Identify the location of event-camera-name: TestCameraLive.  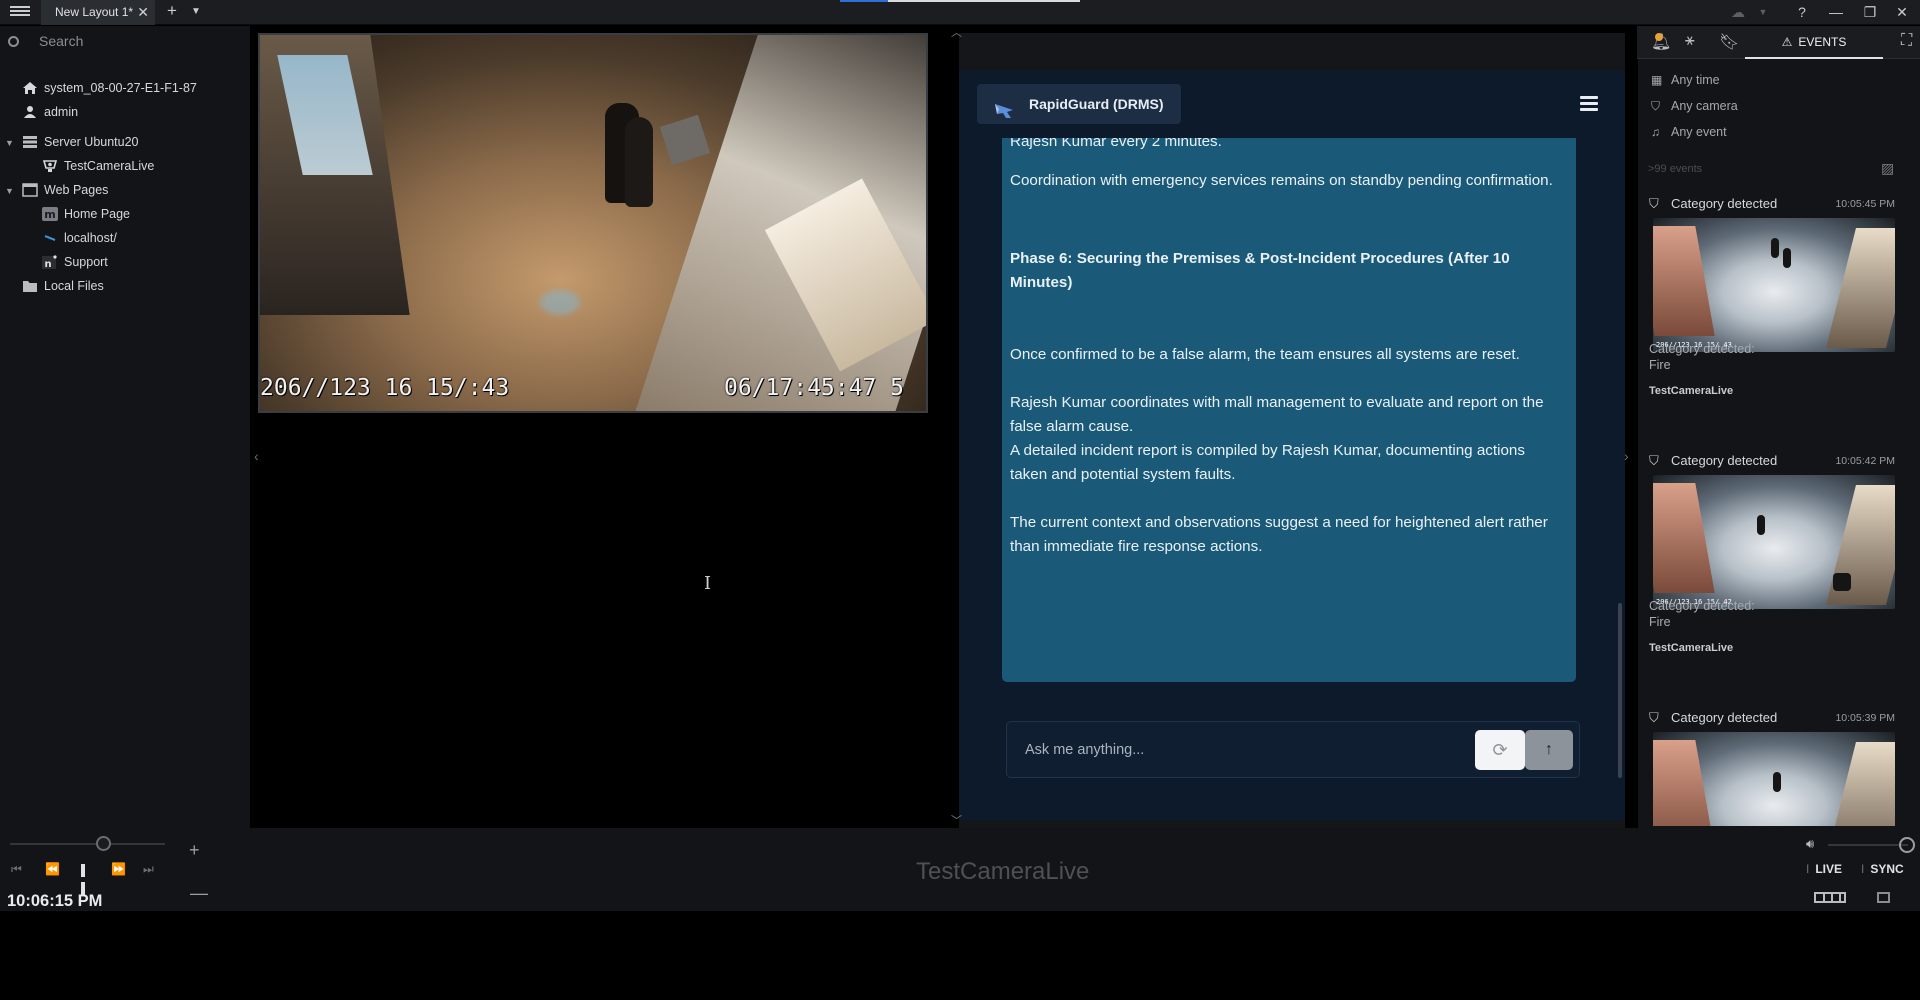
(1691, 391).